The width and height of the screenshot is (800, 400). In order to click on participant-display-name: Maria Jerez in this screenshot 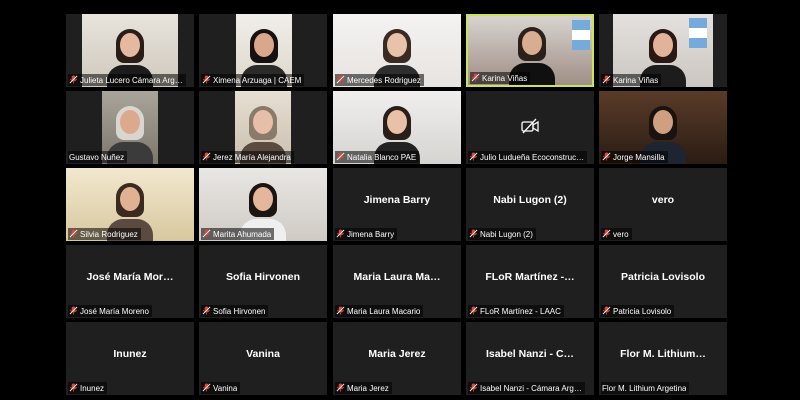, I will do `click(397, 354)`.